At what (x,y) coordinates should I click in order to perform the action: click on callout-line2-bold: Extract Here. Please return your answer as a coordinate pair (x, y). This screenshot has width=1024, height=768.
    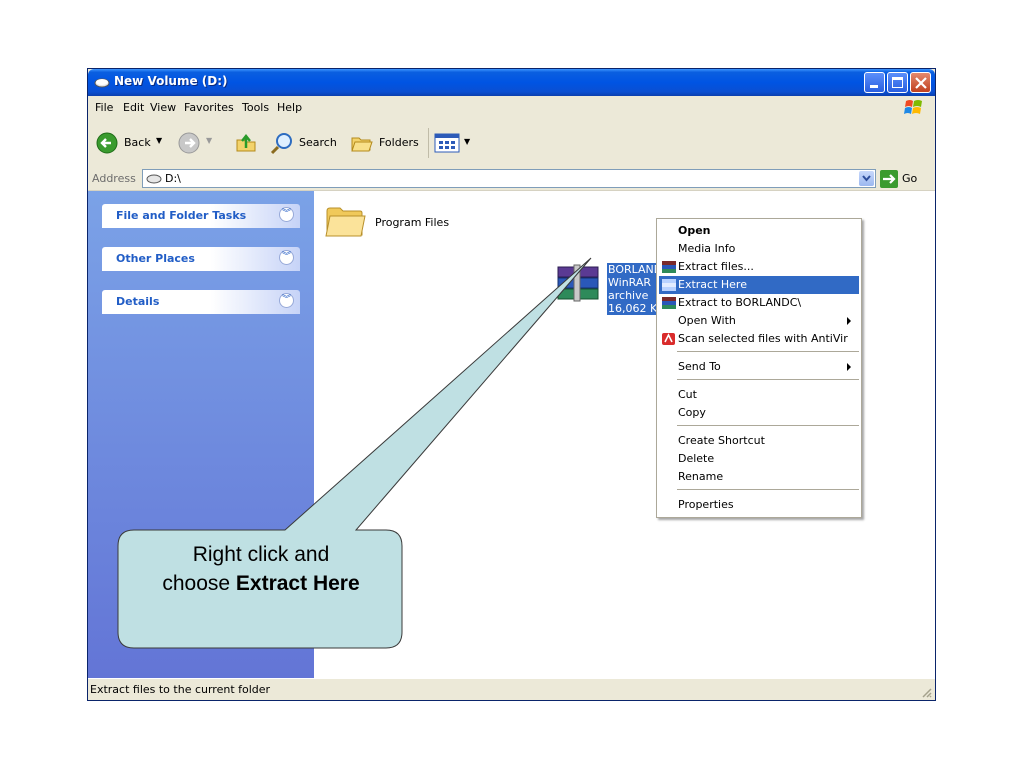
    Looking at the image, I should click on (297, 583).